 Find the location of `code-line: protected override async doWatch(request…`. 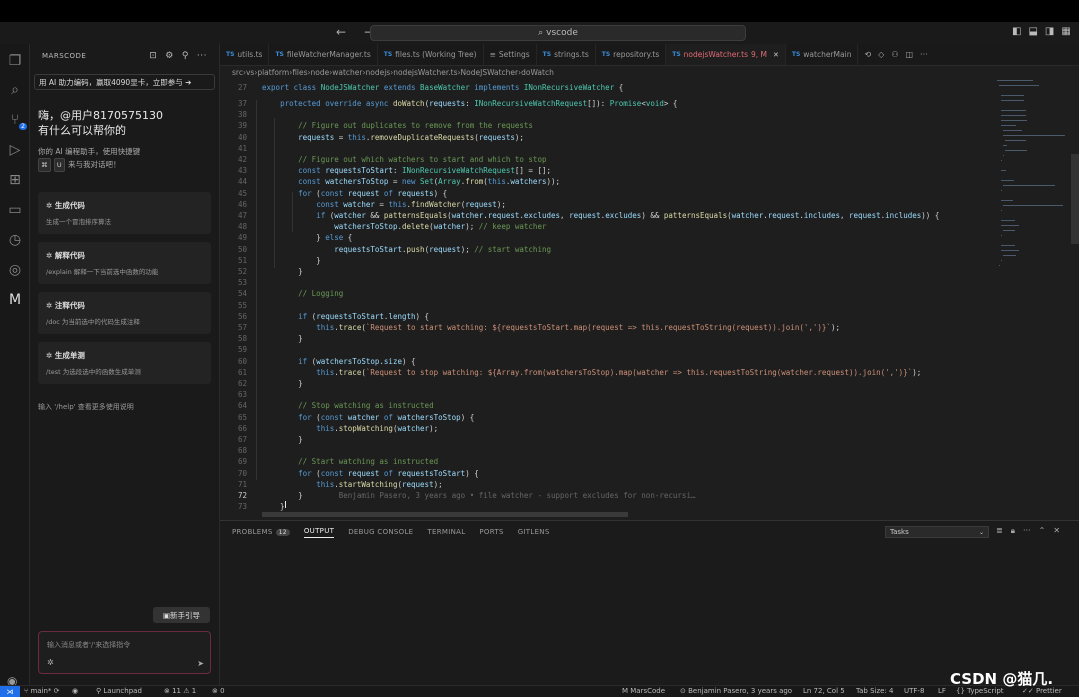

code-line: protected override async doWatch(request… is located at coordinates (469, 103).